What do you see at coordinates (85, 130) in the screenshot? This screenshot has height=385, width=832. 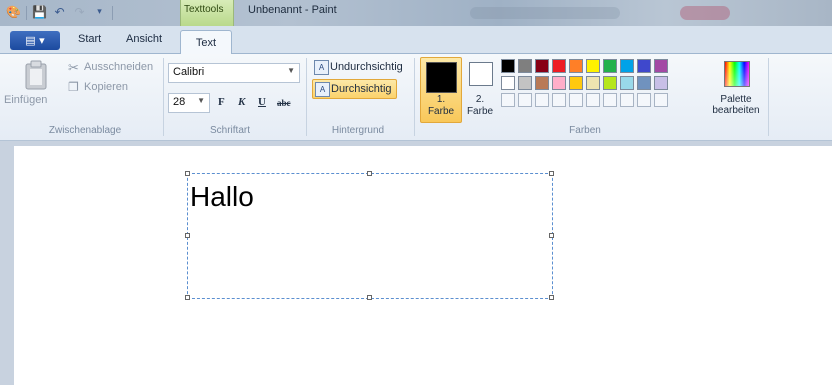 I see `clipboard-group-label: Zwischenablage` at bounding box center [85, 130].